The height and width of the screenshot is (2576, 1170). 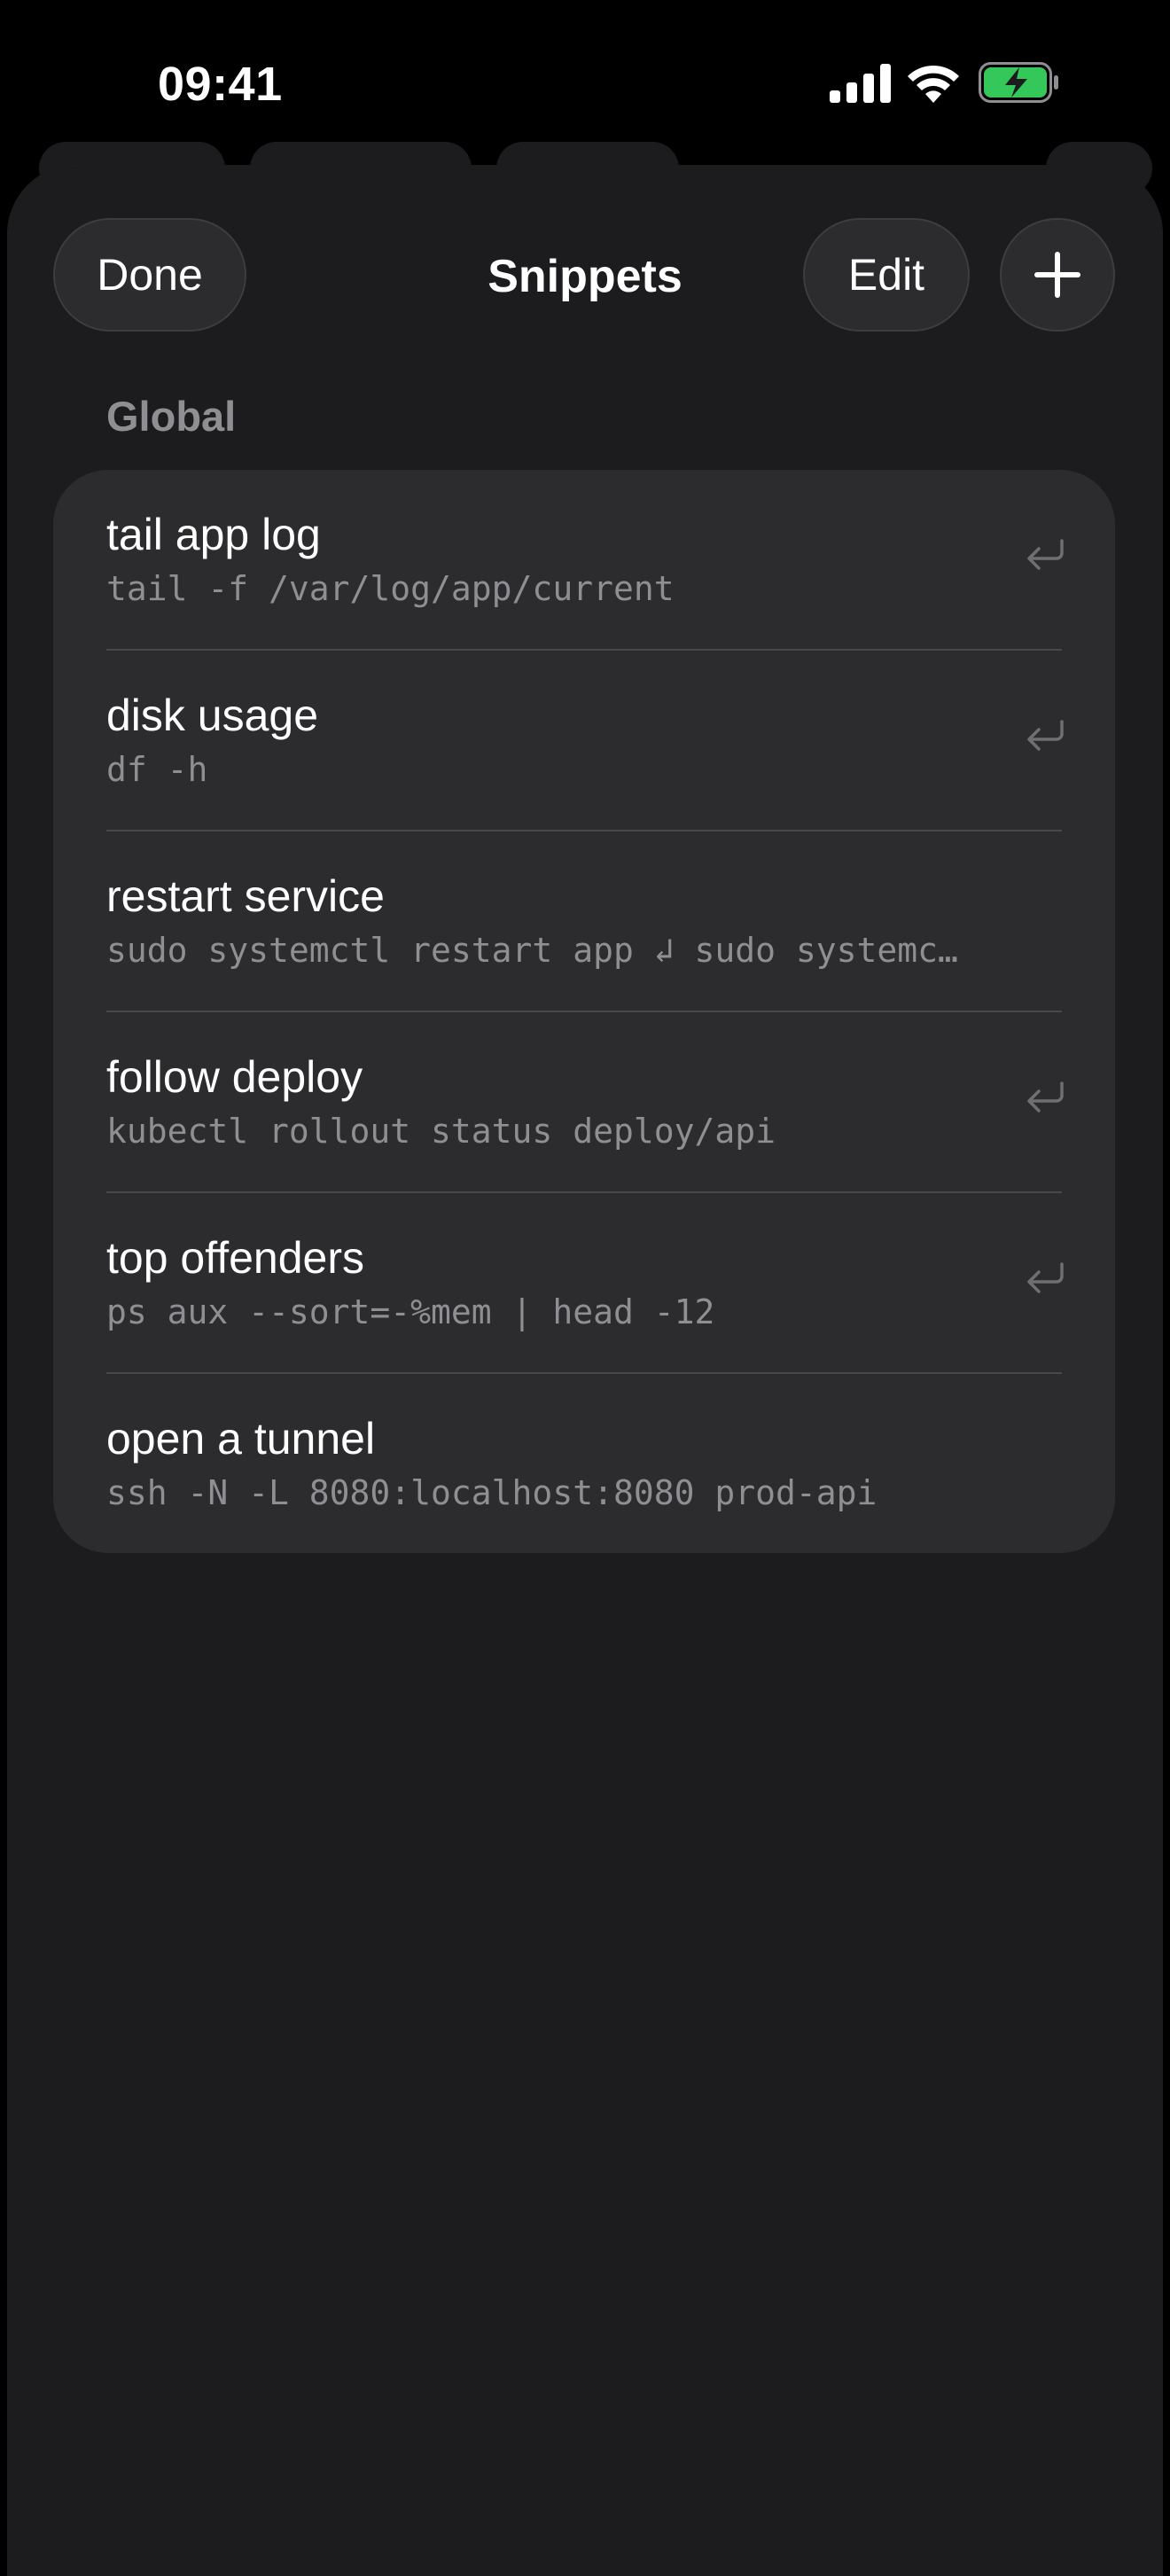 What do you see at coordinates (157, 769) in the screenshot?
I see `snippet-command: df -h` at bounding box center [157, 769].